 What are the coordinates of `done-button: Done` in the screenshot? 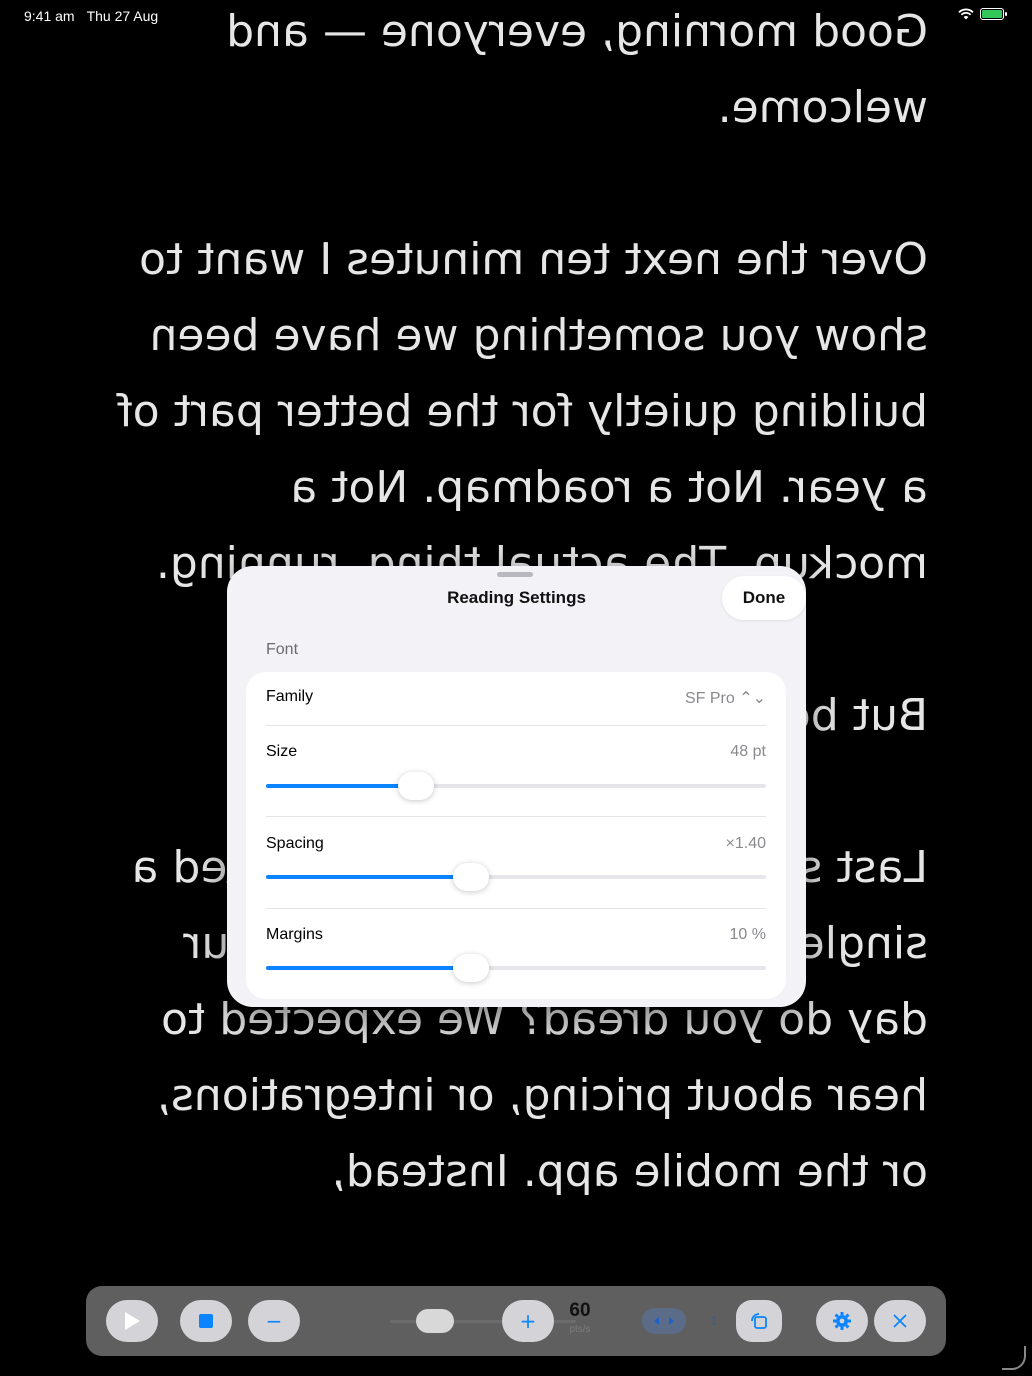 It's located at (764, 598).